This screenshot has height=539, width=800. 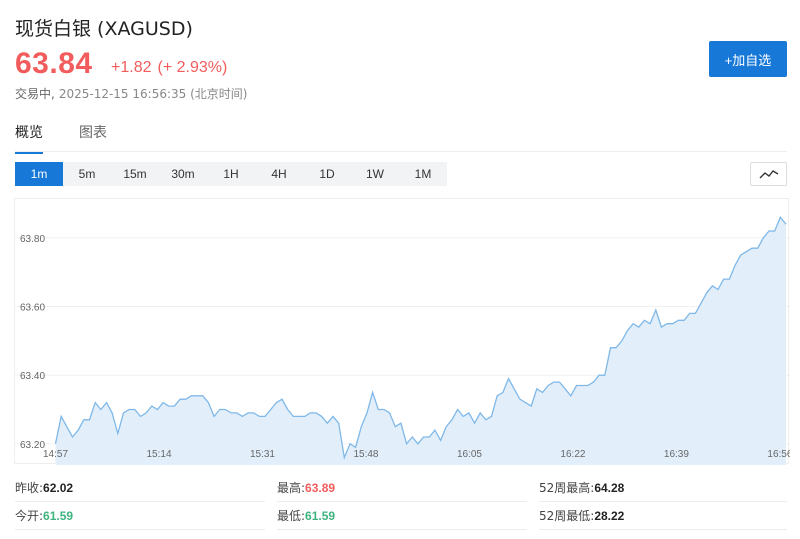 I want to click on x-tick-label: 14:57, so click(x=55, y=454).